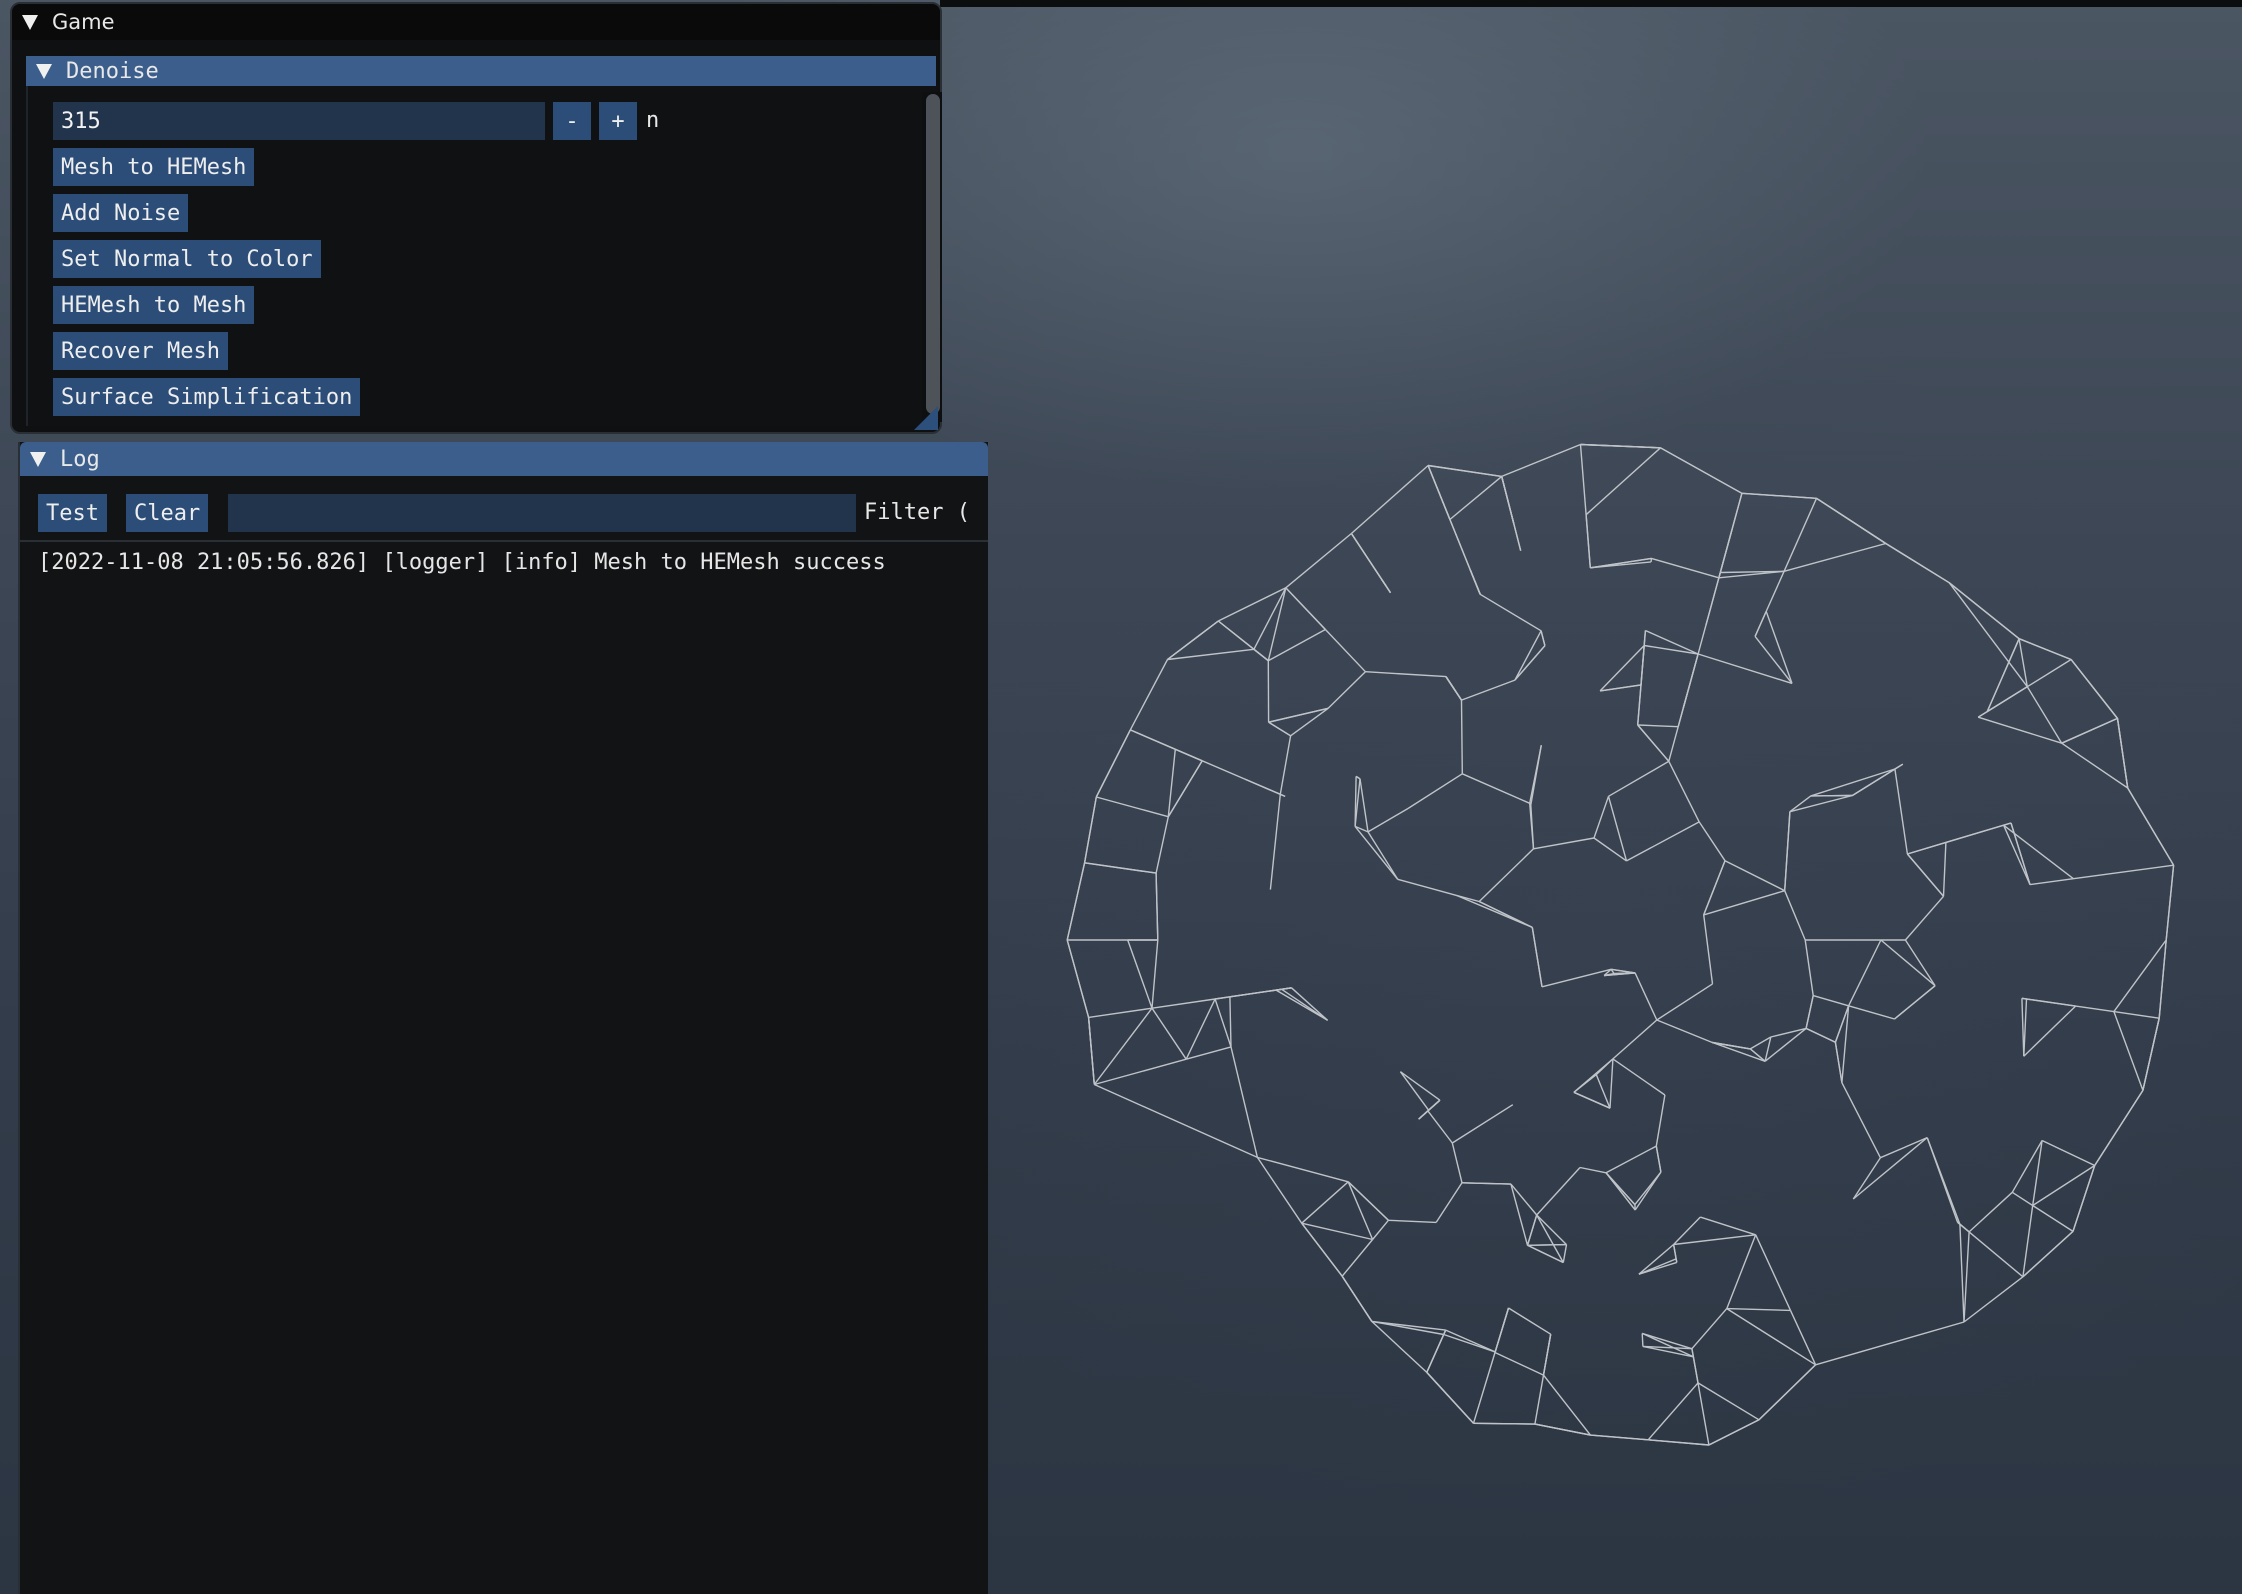 The height and width of the screenshot is (1594, 2242). What do you see at coordinates (476, 22) in the screenshot?
I see `game-window-titlebar: Game` at bounding box center [476, 22].